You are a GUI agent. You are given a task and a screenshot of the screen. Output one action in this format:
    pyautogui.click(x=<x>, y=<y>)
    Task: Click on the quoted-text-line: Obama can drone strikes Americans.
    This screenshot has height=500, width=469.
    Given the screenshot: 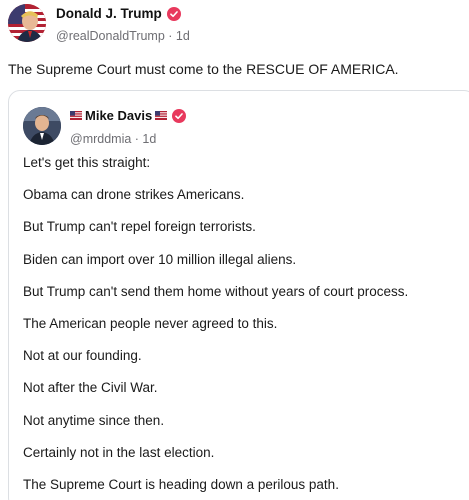 What is the action you would take?
    pyautogui.click(x=134, y=195)
    